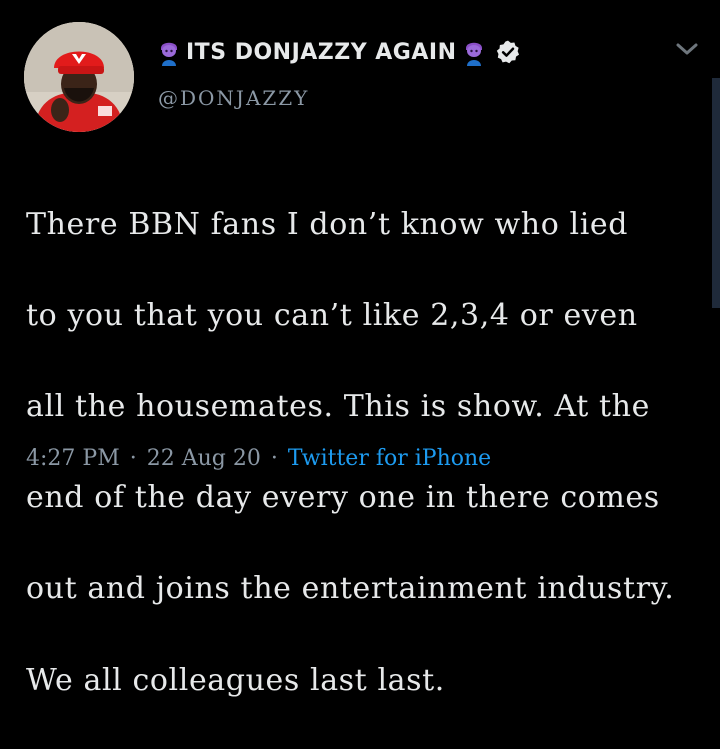 Image resolution: width=720 pixels, height=749 pixels. I want to click on tweet-text-line: We all colleagues last last., so click(235, 680).